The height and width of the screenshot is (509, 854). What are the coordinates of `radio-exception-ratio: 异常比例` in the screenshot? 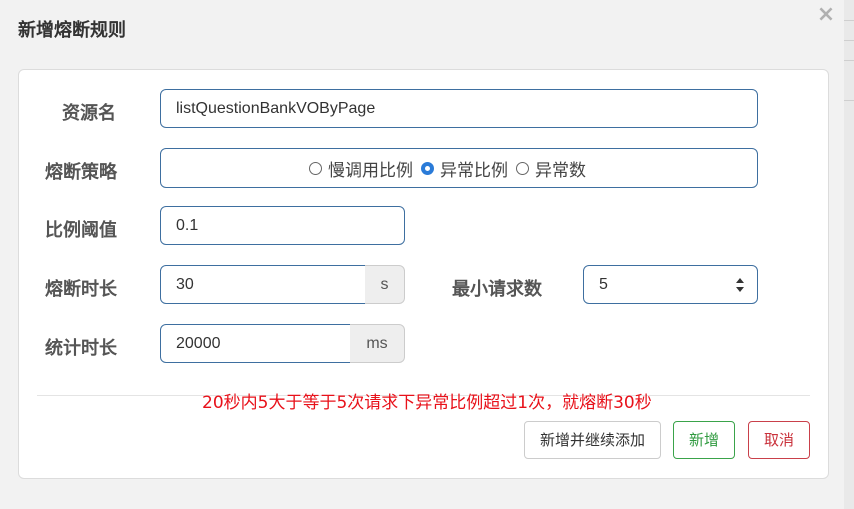 It's located at (464, 168).